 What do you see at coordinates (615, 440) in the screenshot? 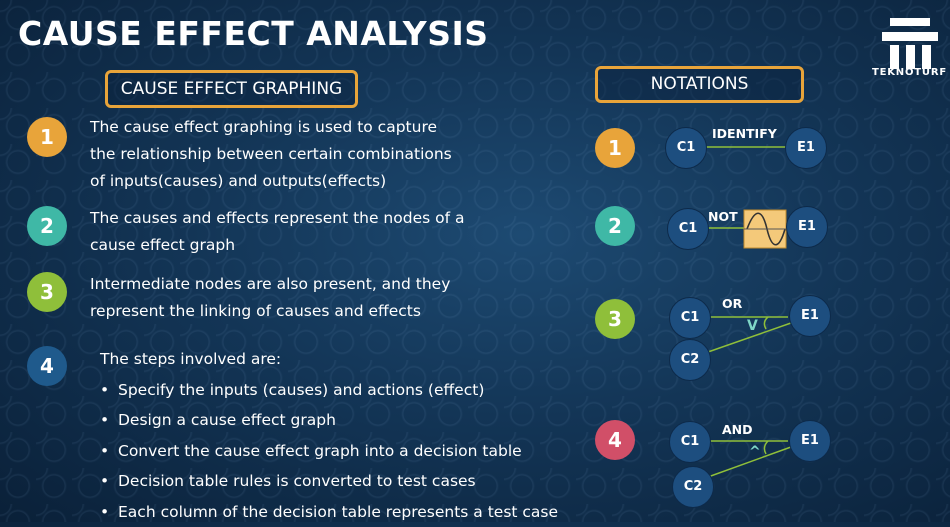
I see `notation-number-4: 4` at bounding box center [615, 440].